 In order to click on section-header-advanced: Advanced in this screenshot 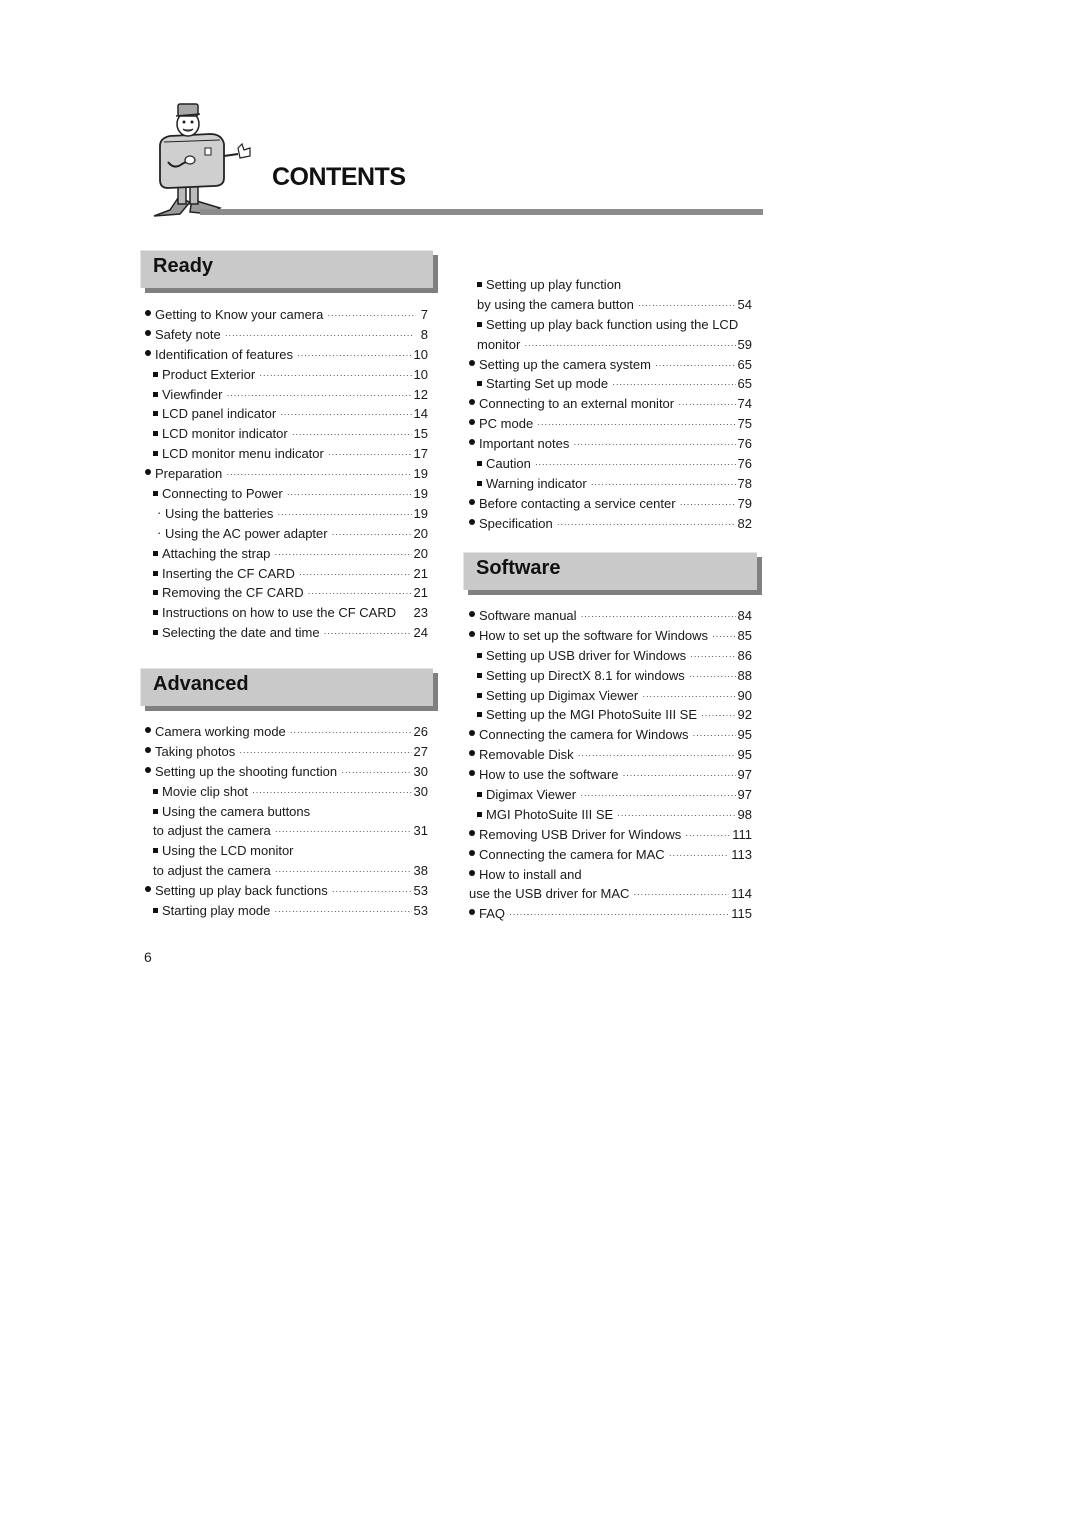, I will do `click(289, 689)`.